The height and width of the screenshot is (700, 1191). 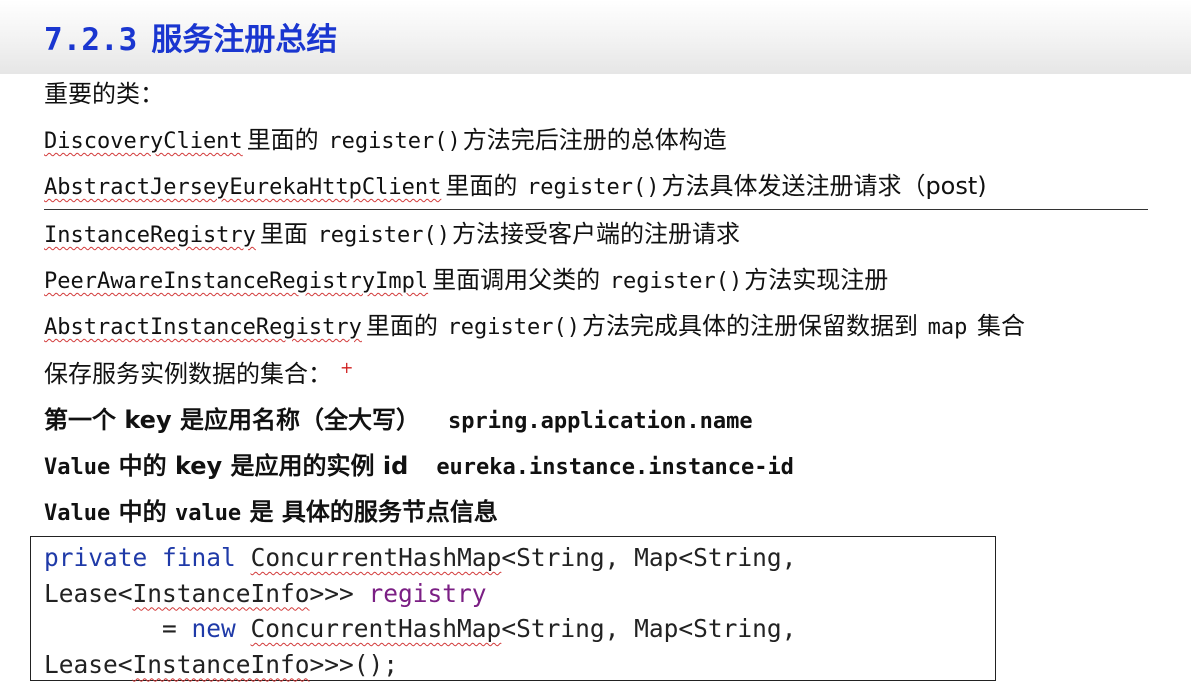 I want to click on plus-icon: +, so click(x=347, y=367).